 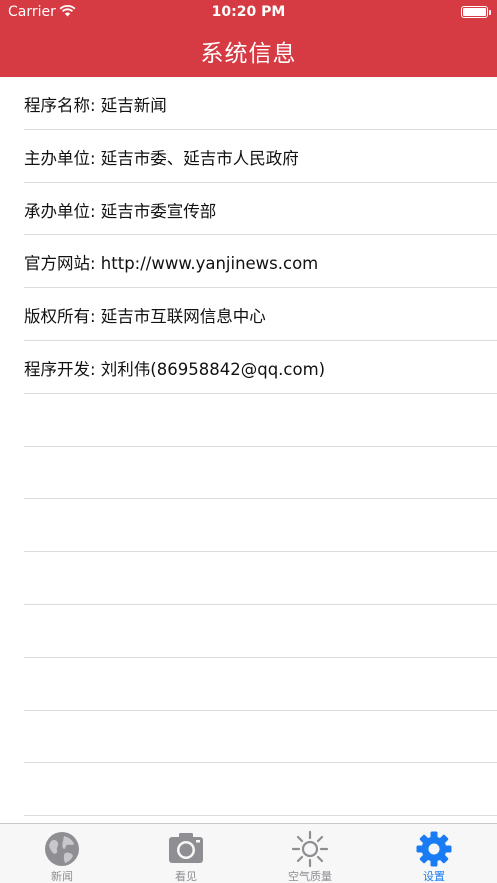 What do you see at coordinates (310, 876) in the screenshot?
I see `tab-label: 空气质量` at bounding box center [310, 876].